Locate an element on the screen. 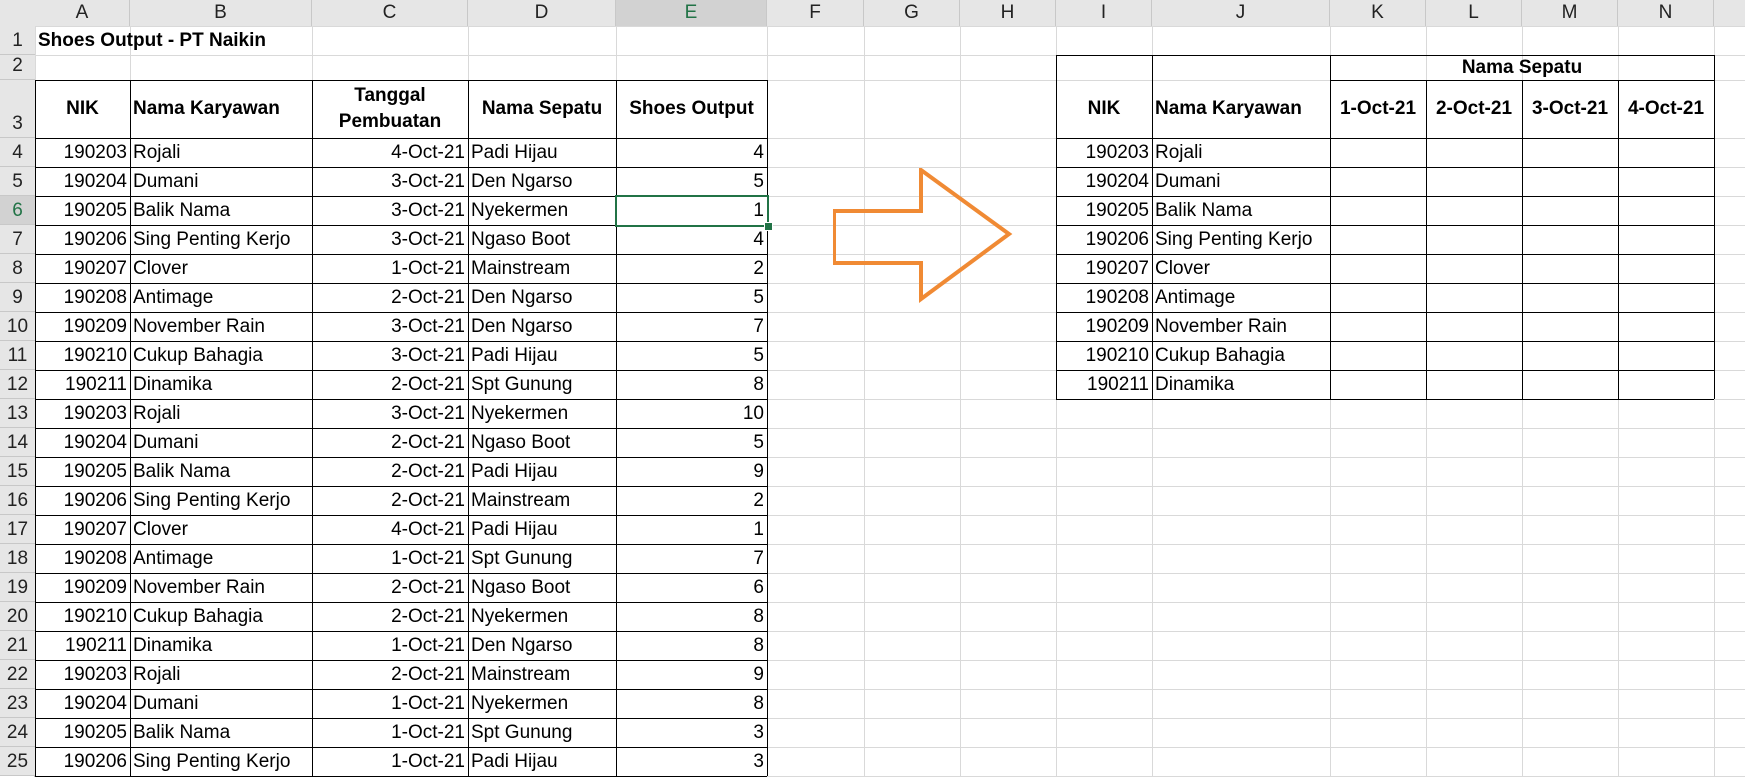  nik-cell: 190207 is located at coordinates (82, 268).